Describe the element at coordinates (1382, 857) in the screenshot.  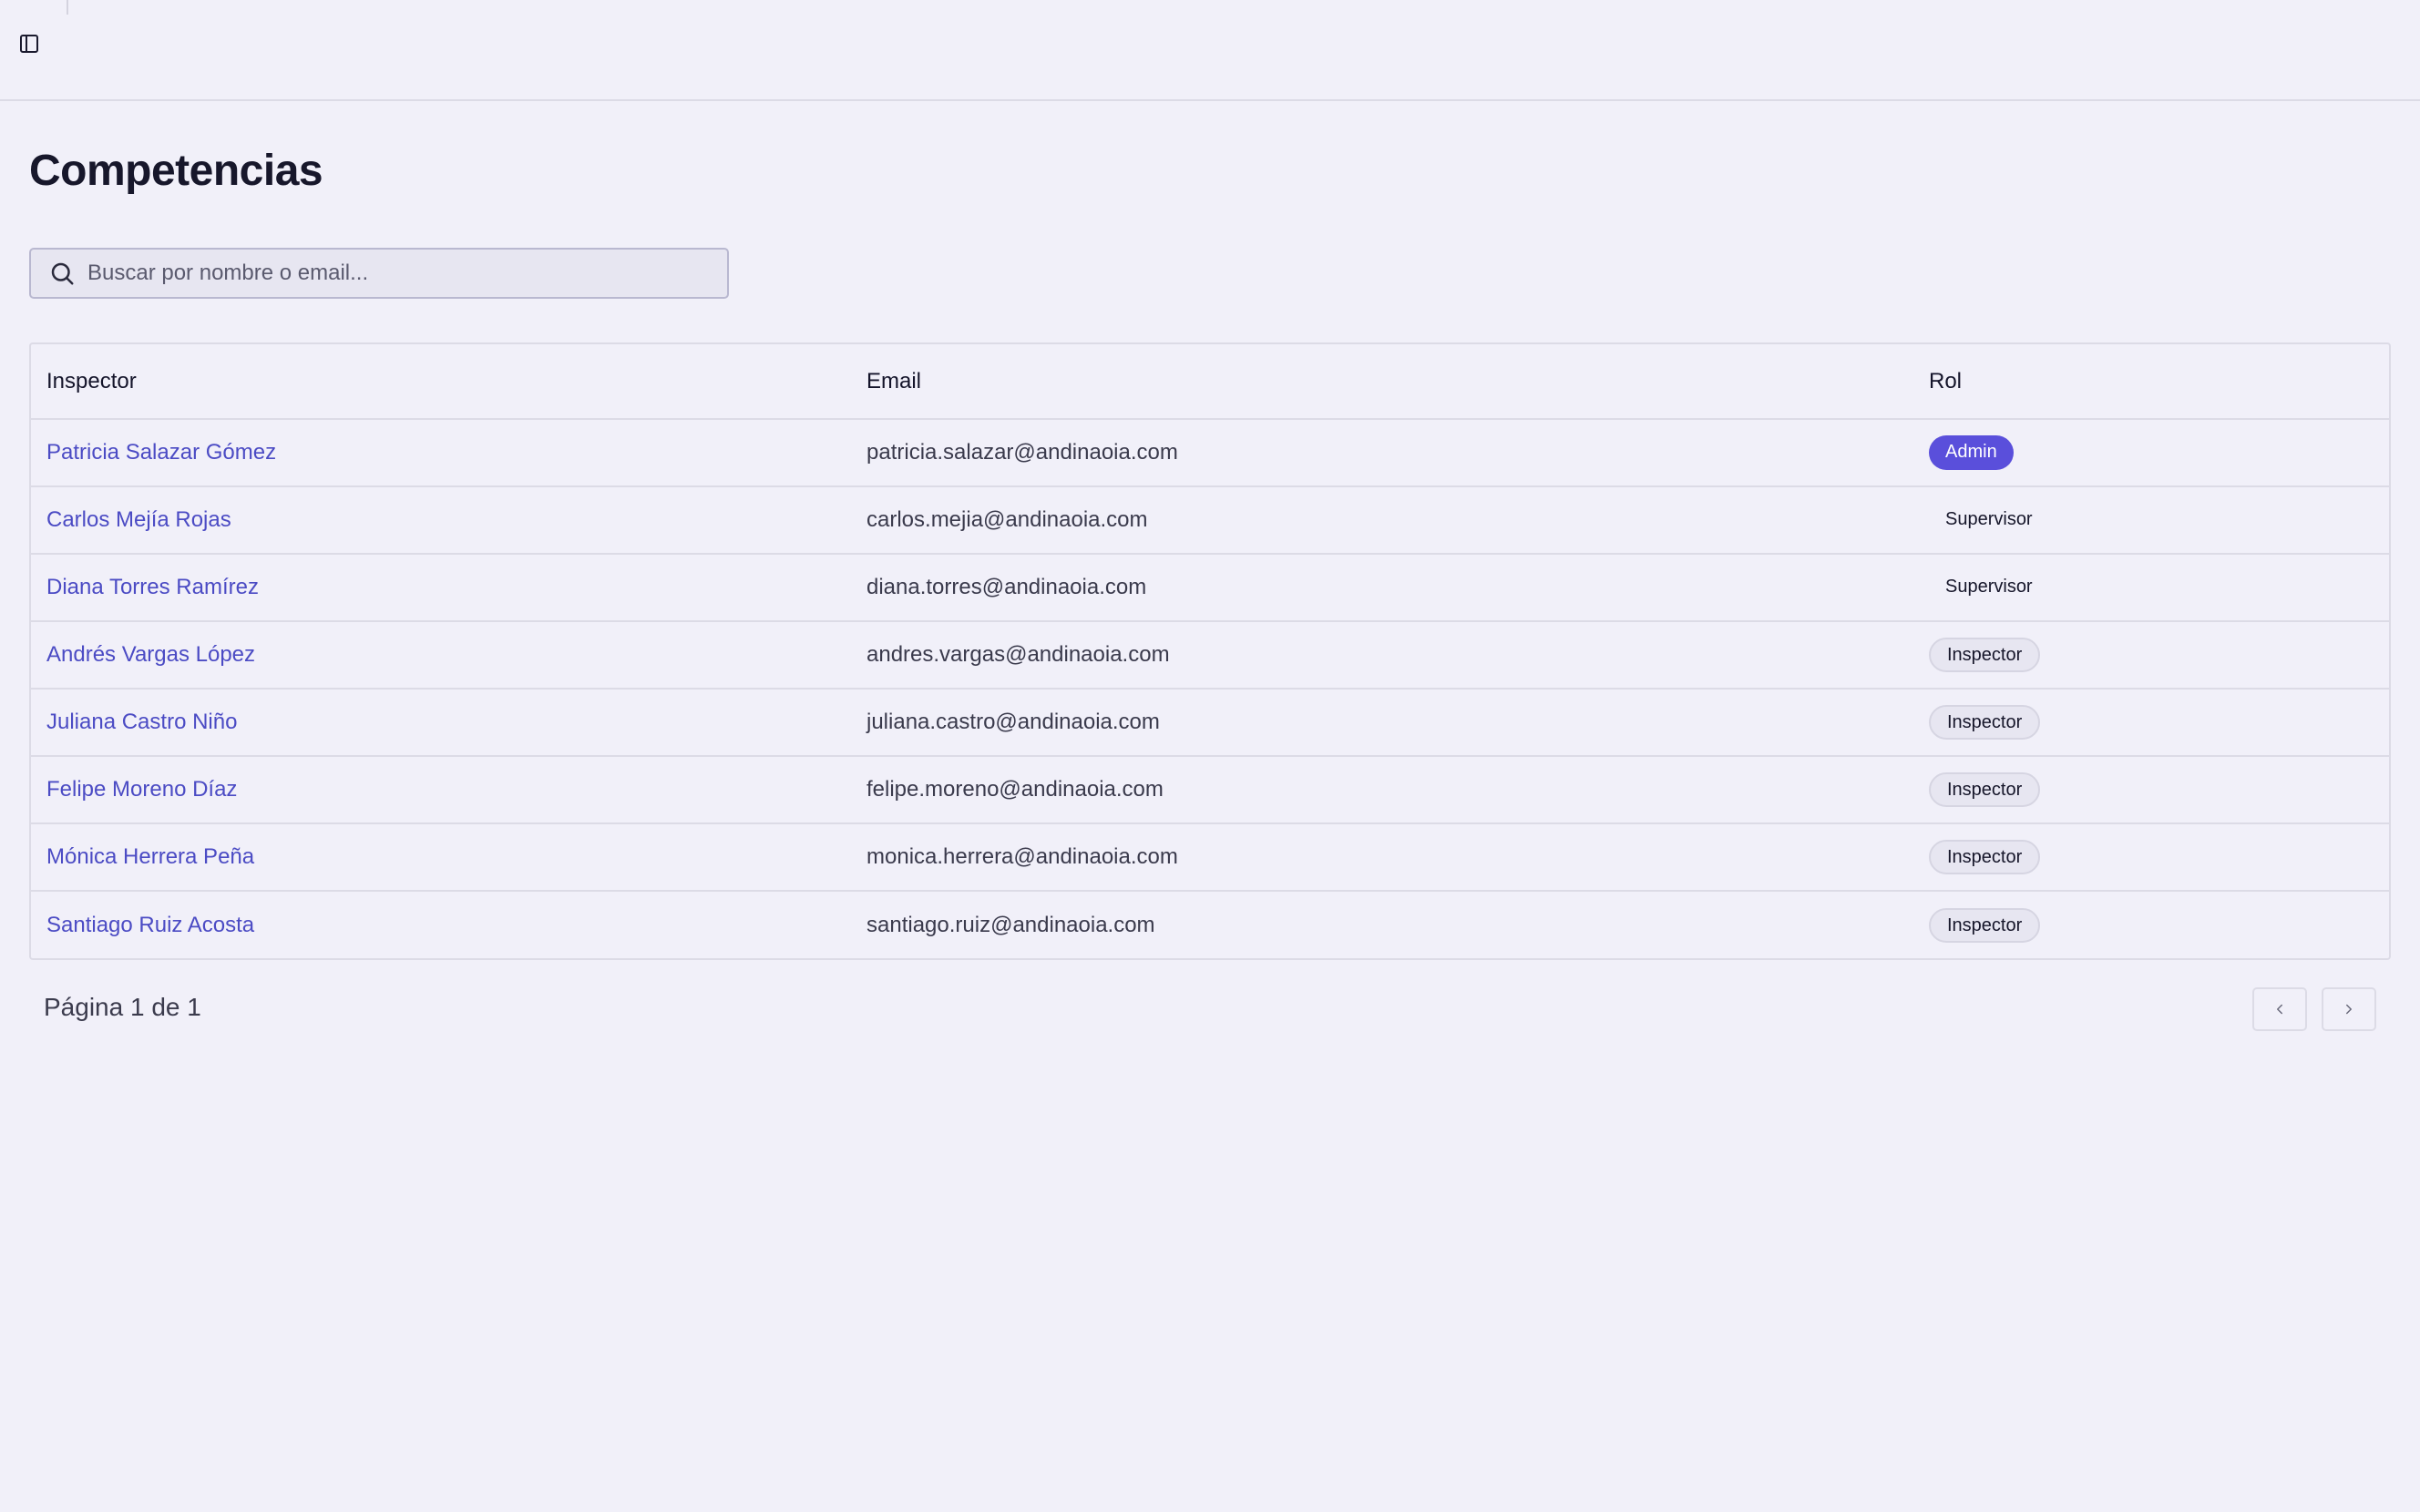
I see `cell-email: monica.herrera@andinaoia.com` at that location.